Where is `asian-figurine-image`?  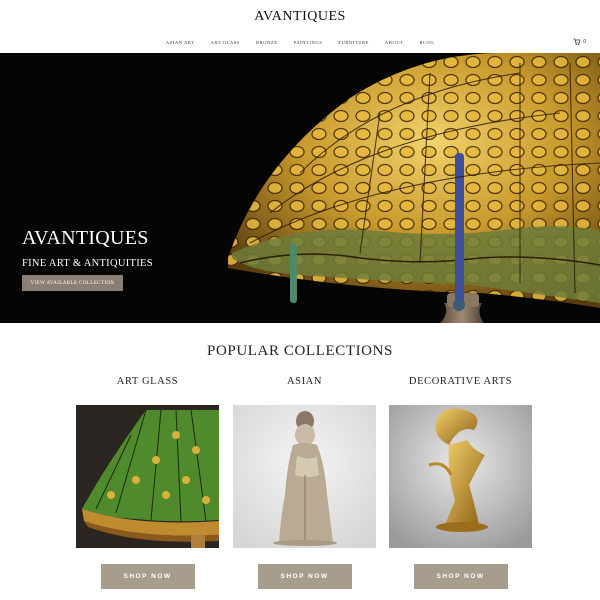
asian-figurine-image is located at coordinates (304, 476).